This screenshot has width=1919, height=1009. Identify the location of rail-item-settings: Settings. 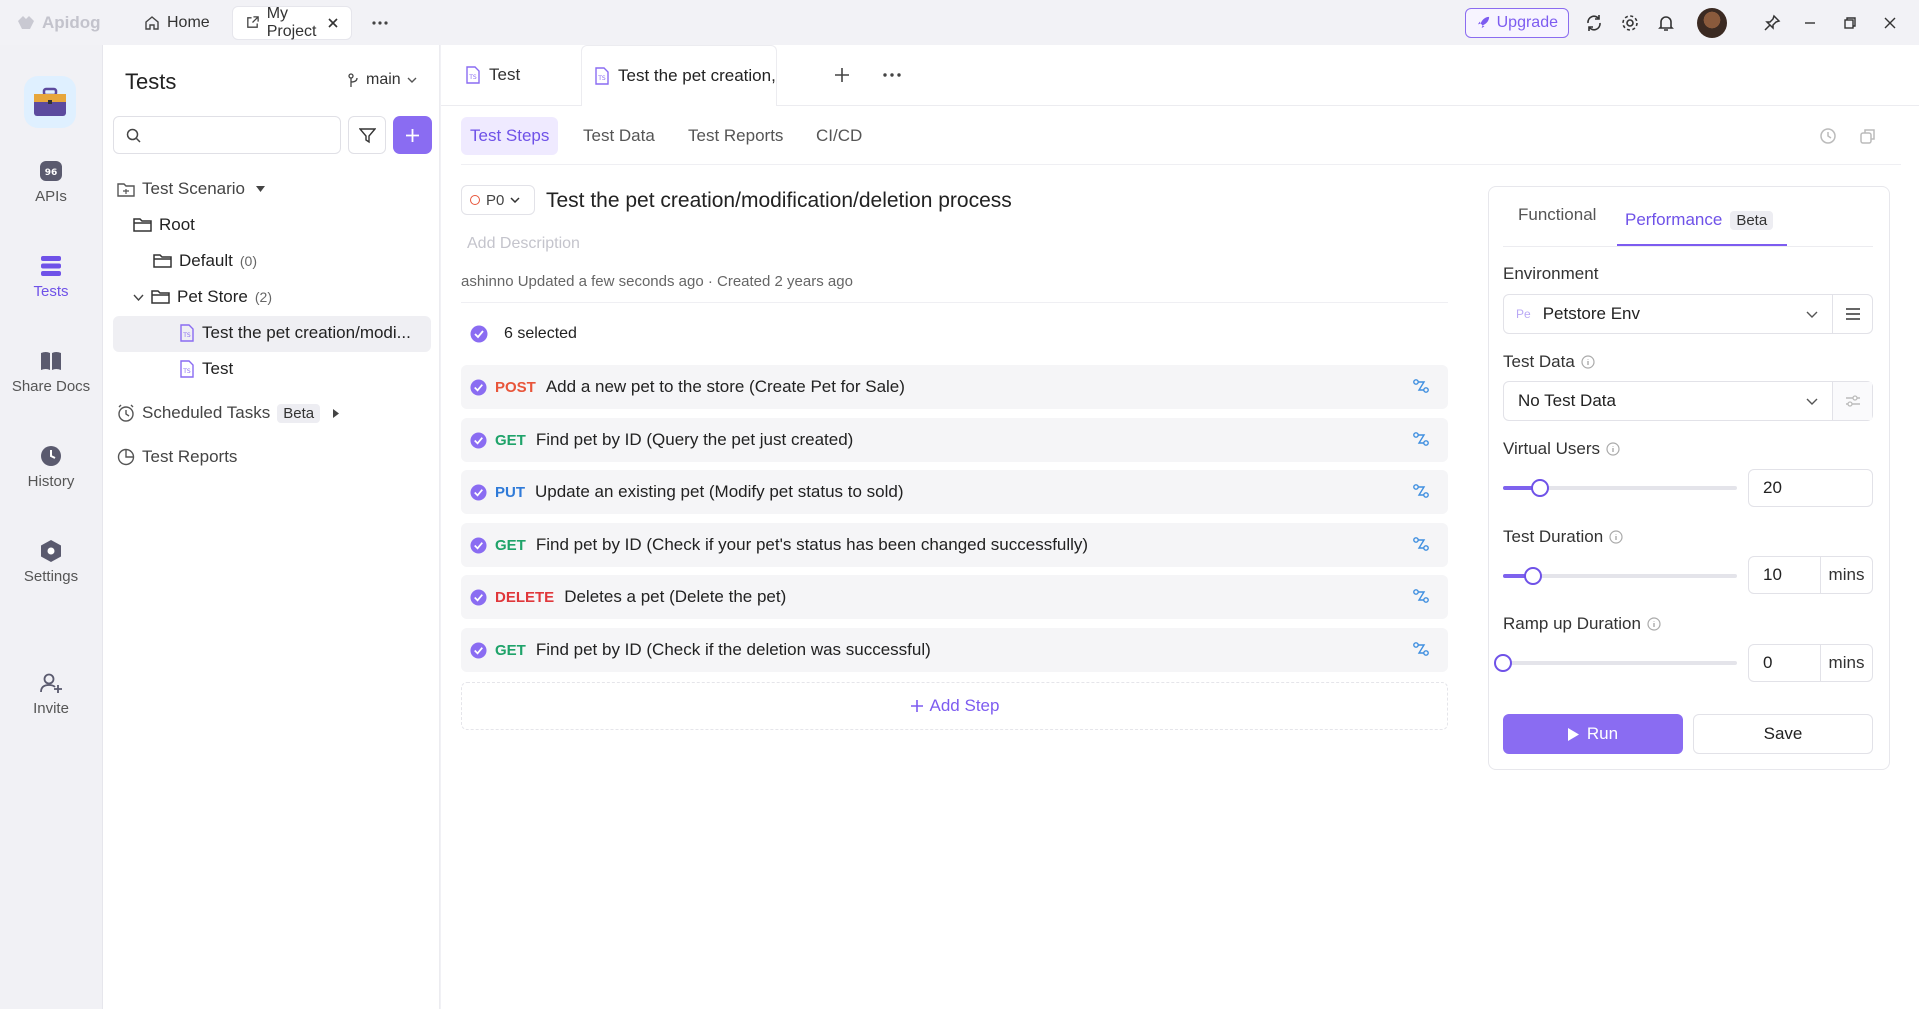
(51, 562).